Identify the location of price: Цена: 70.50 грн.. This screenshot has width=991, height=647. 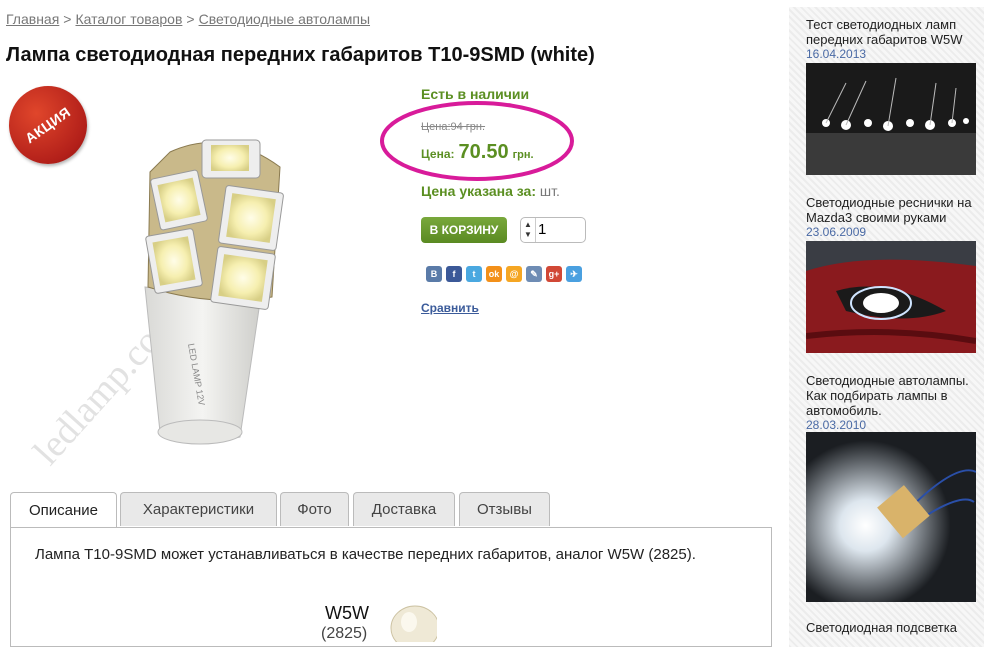
(477, 152).